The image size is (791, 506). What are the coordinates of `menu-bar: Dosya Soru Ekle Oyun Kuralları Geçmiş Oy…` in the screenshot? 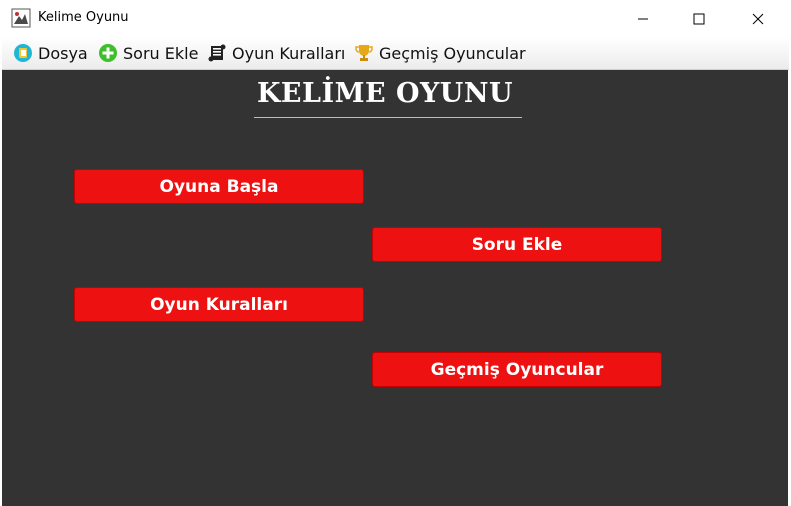 It's located at (395, 53).